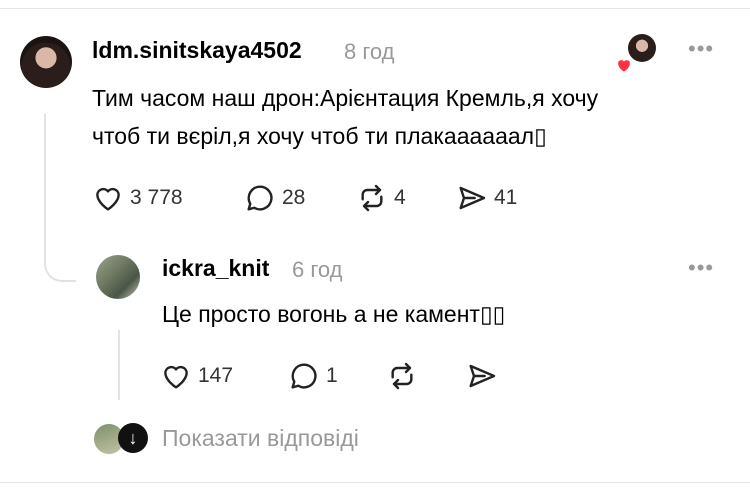 This screenshot has width=750, height=490. I want to click on reply-repost-button, so click(402, 376).